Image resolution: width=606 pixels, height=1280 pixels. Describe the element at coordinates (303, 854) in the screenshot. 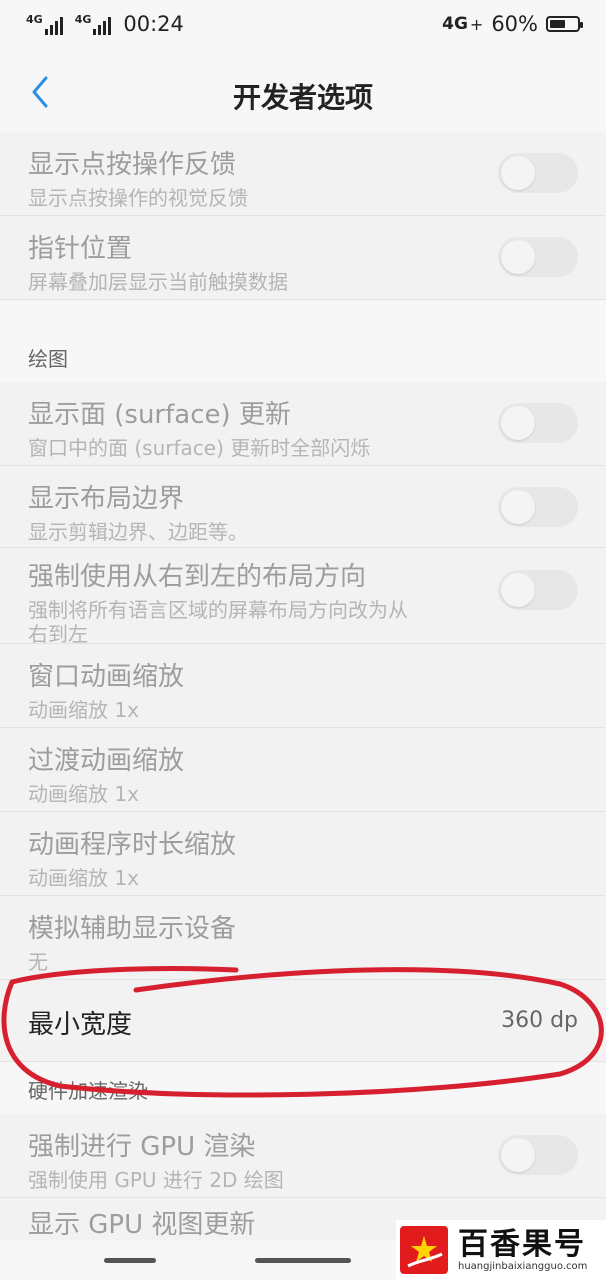

I see `list-item-animator-duration-scale: 动画程序时长缩放 动画缩放 1x` at that location.